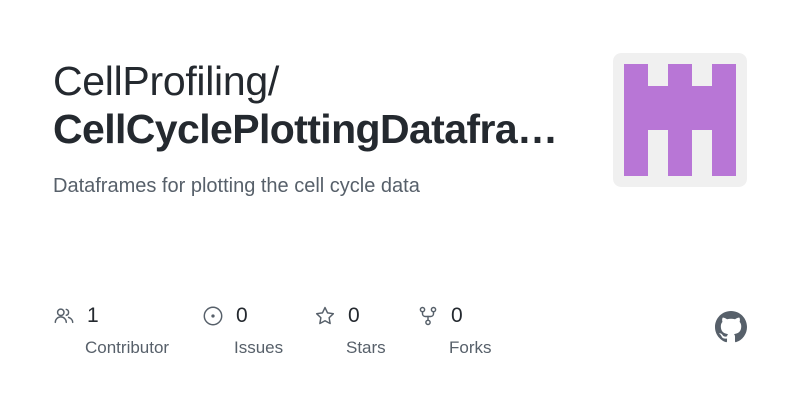 The image size is (800, 400). What do you see at coordinates (428, 316) in the screenshot?
I see `fork-icon` at bounding box center [428, 316].